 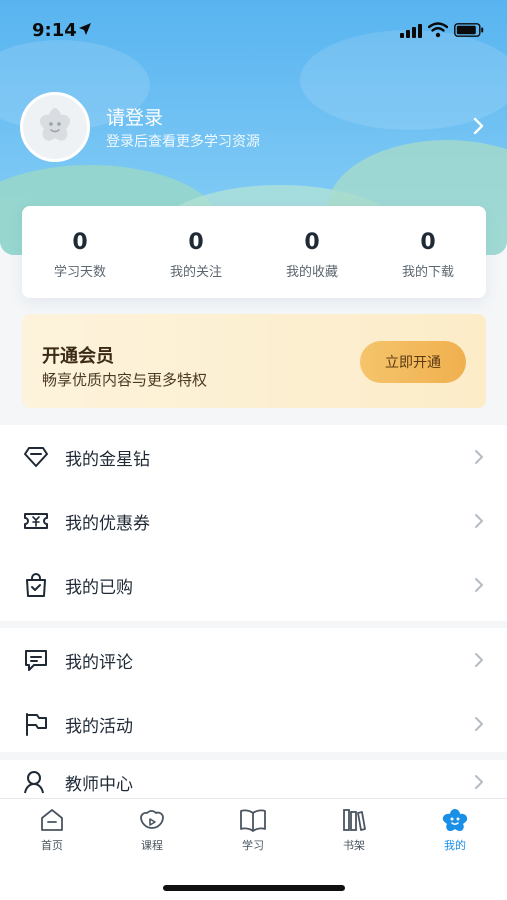 I want to click on status-bar: 9:14, so click(x=253, y=30).